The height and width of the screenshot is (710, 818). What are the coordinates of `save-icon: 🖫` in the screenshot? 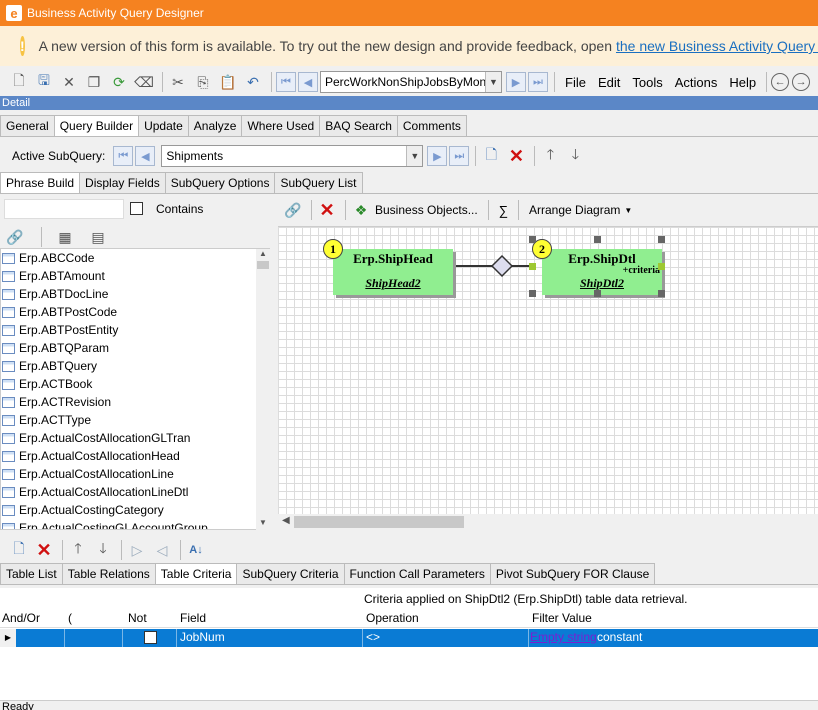 It's located at (44, 82).